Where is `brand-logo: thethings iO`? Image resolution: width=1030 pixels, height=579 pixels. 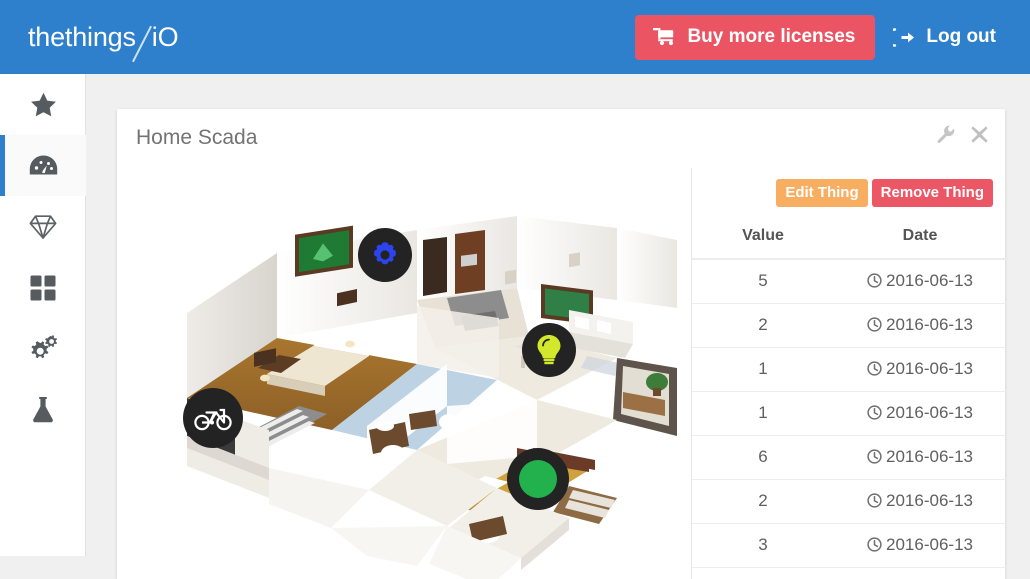
brand-logo: thethings iO is located at coordinates (103, 37).